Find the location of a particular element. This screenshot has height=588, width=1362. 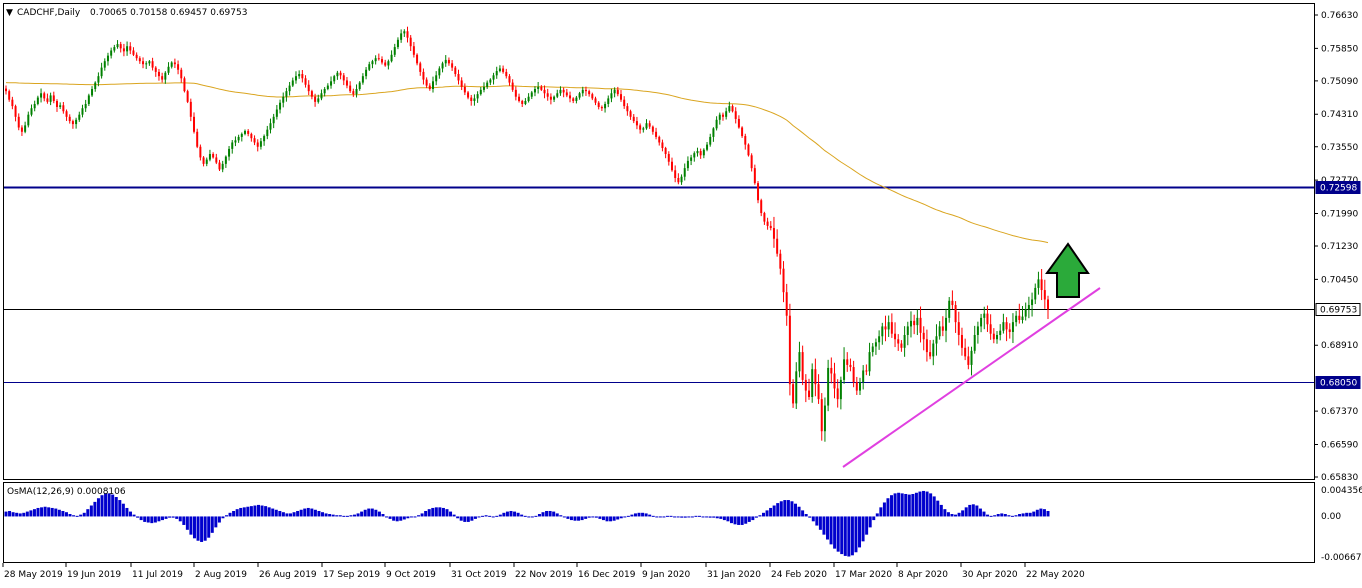

time-tick-label: 17 Sep 2019 is located at coordinates (351, 575).